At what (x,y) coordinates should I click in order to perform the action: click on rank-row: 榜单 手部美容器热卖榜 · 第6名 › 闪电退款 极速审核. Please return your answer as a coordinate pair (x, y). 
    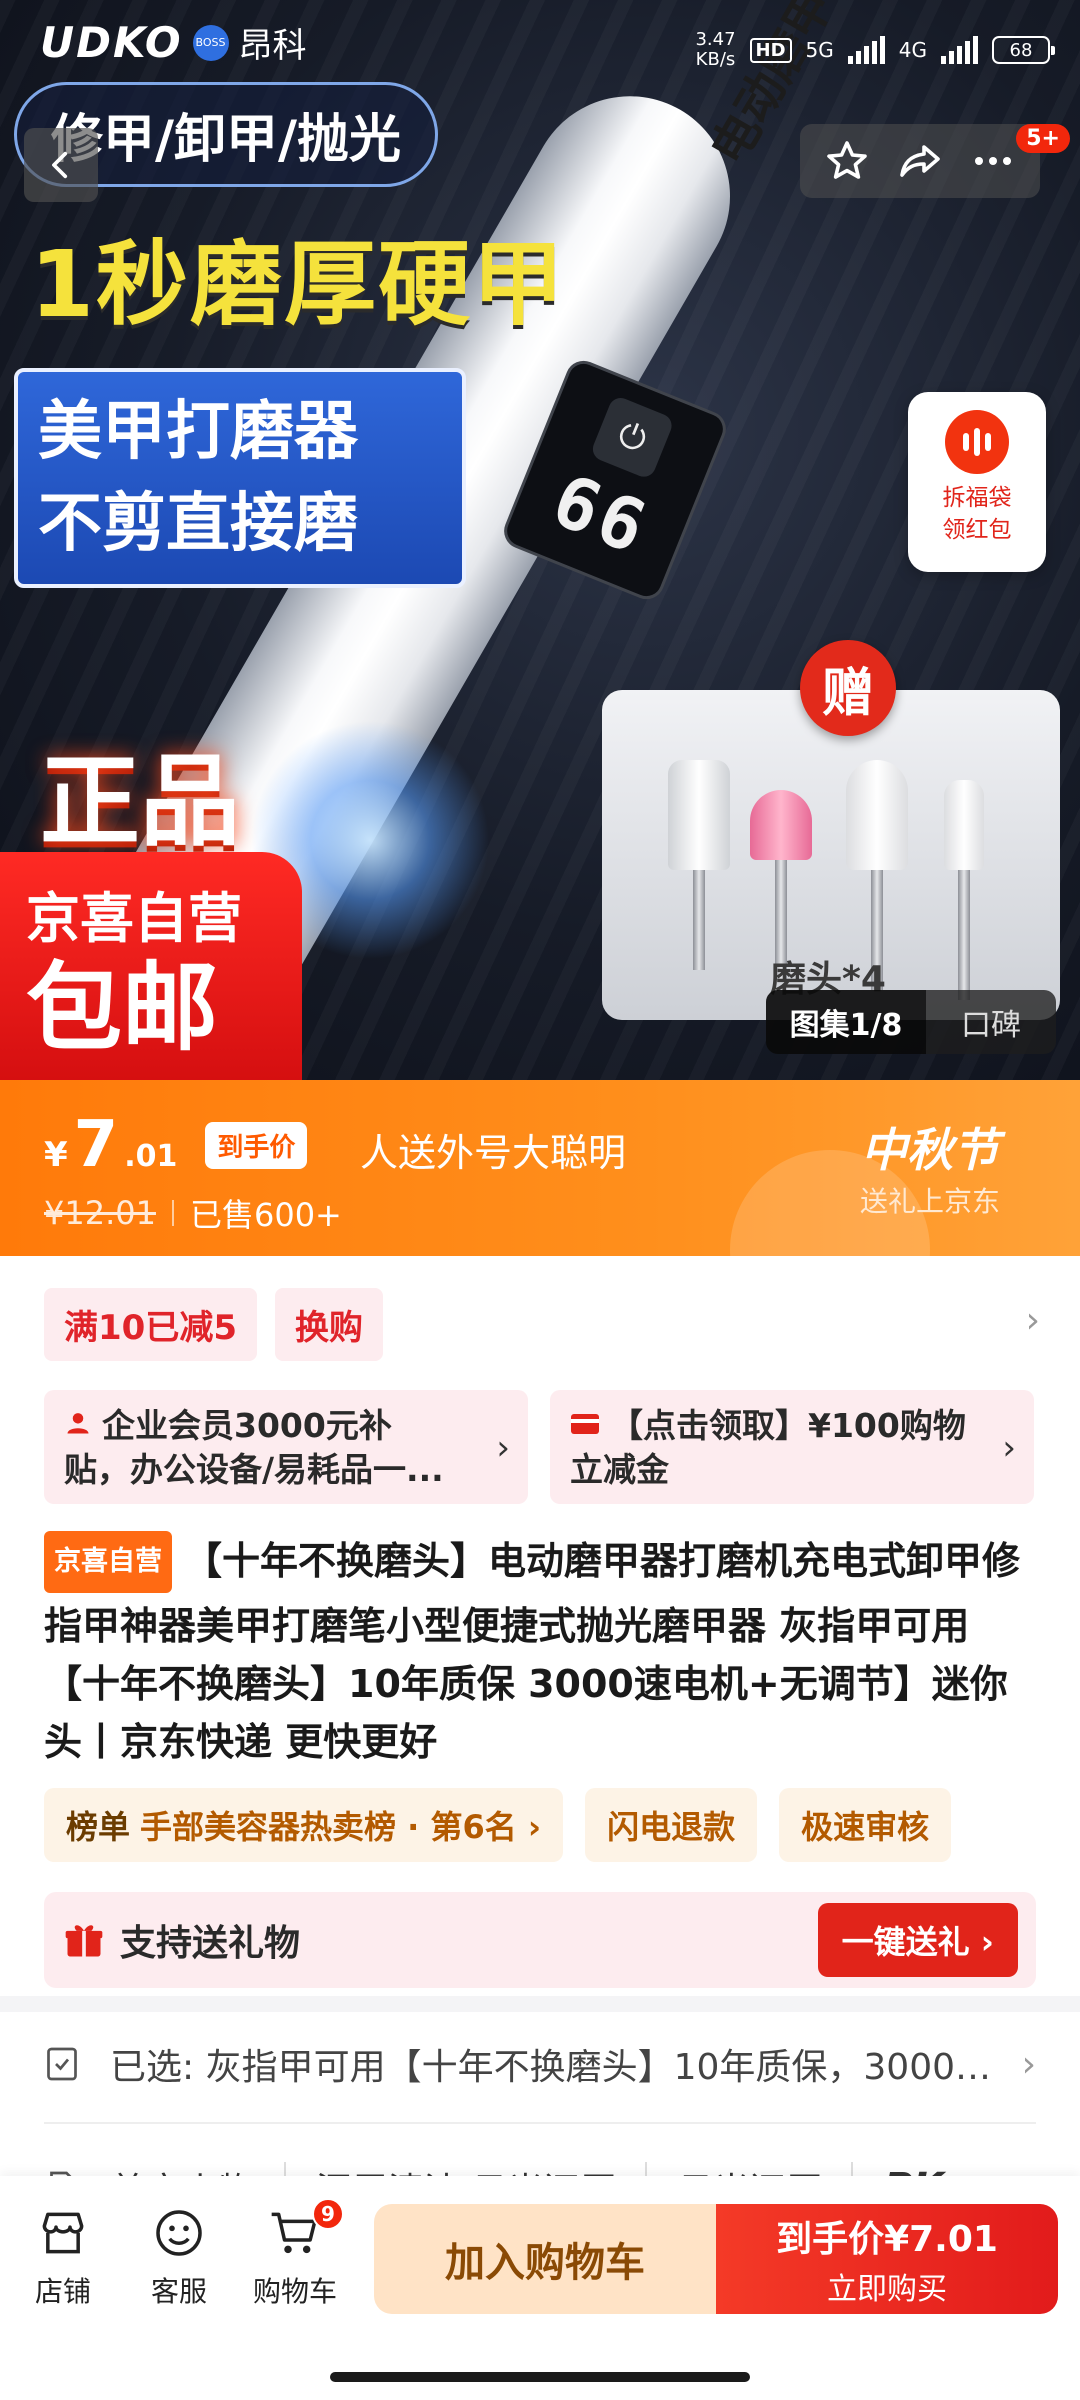
    Looking at the image, I should click on (498, 1825).